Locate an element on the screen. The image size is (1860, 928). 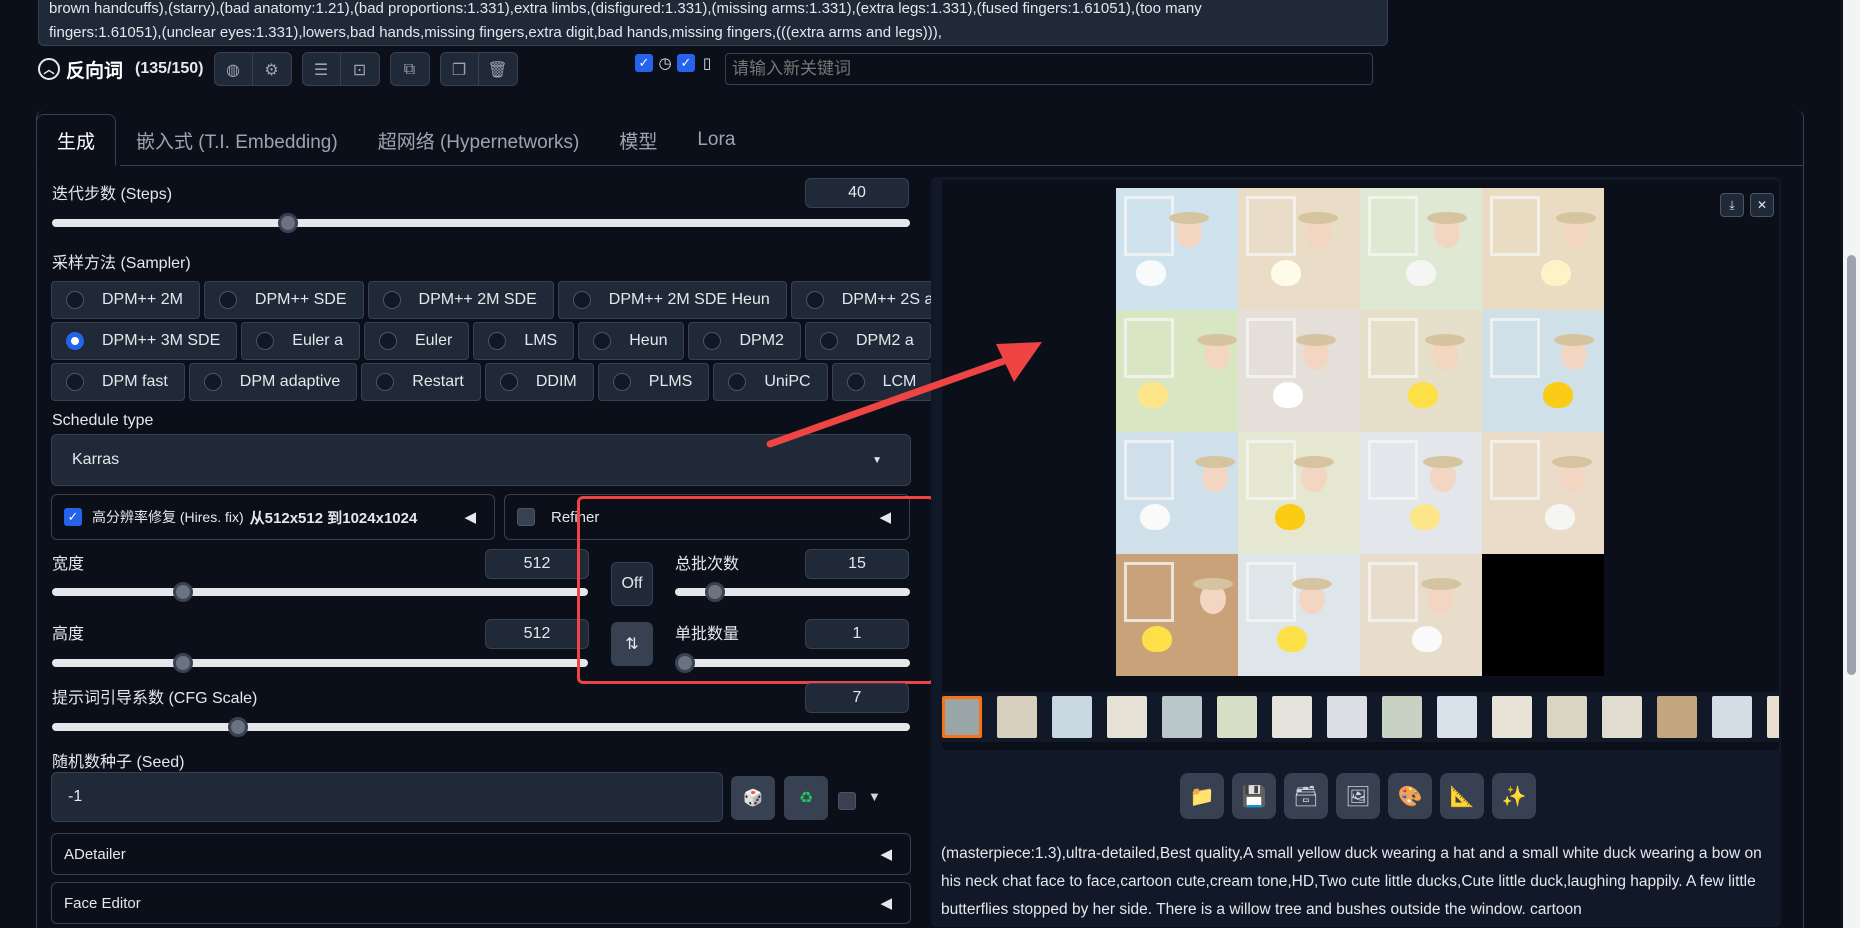
bookmark-icon: ⊡ is located at coordinates (360, 69).